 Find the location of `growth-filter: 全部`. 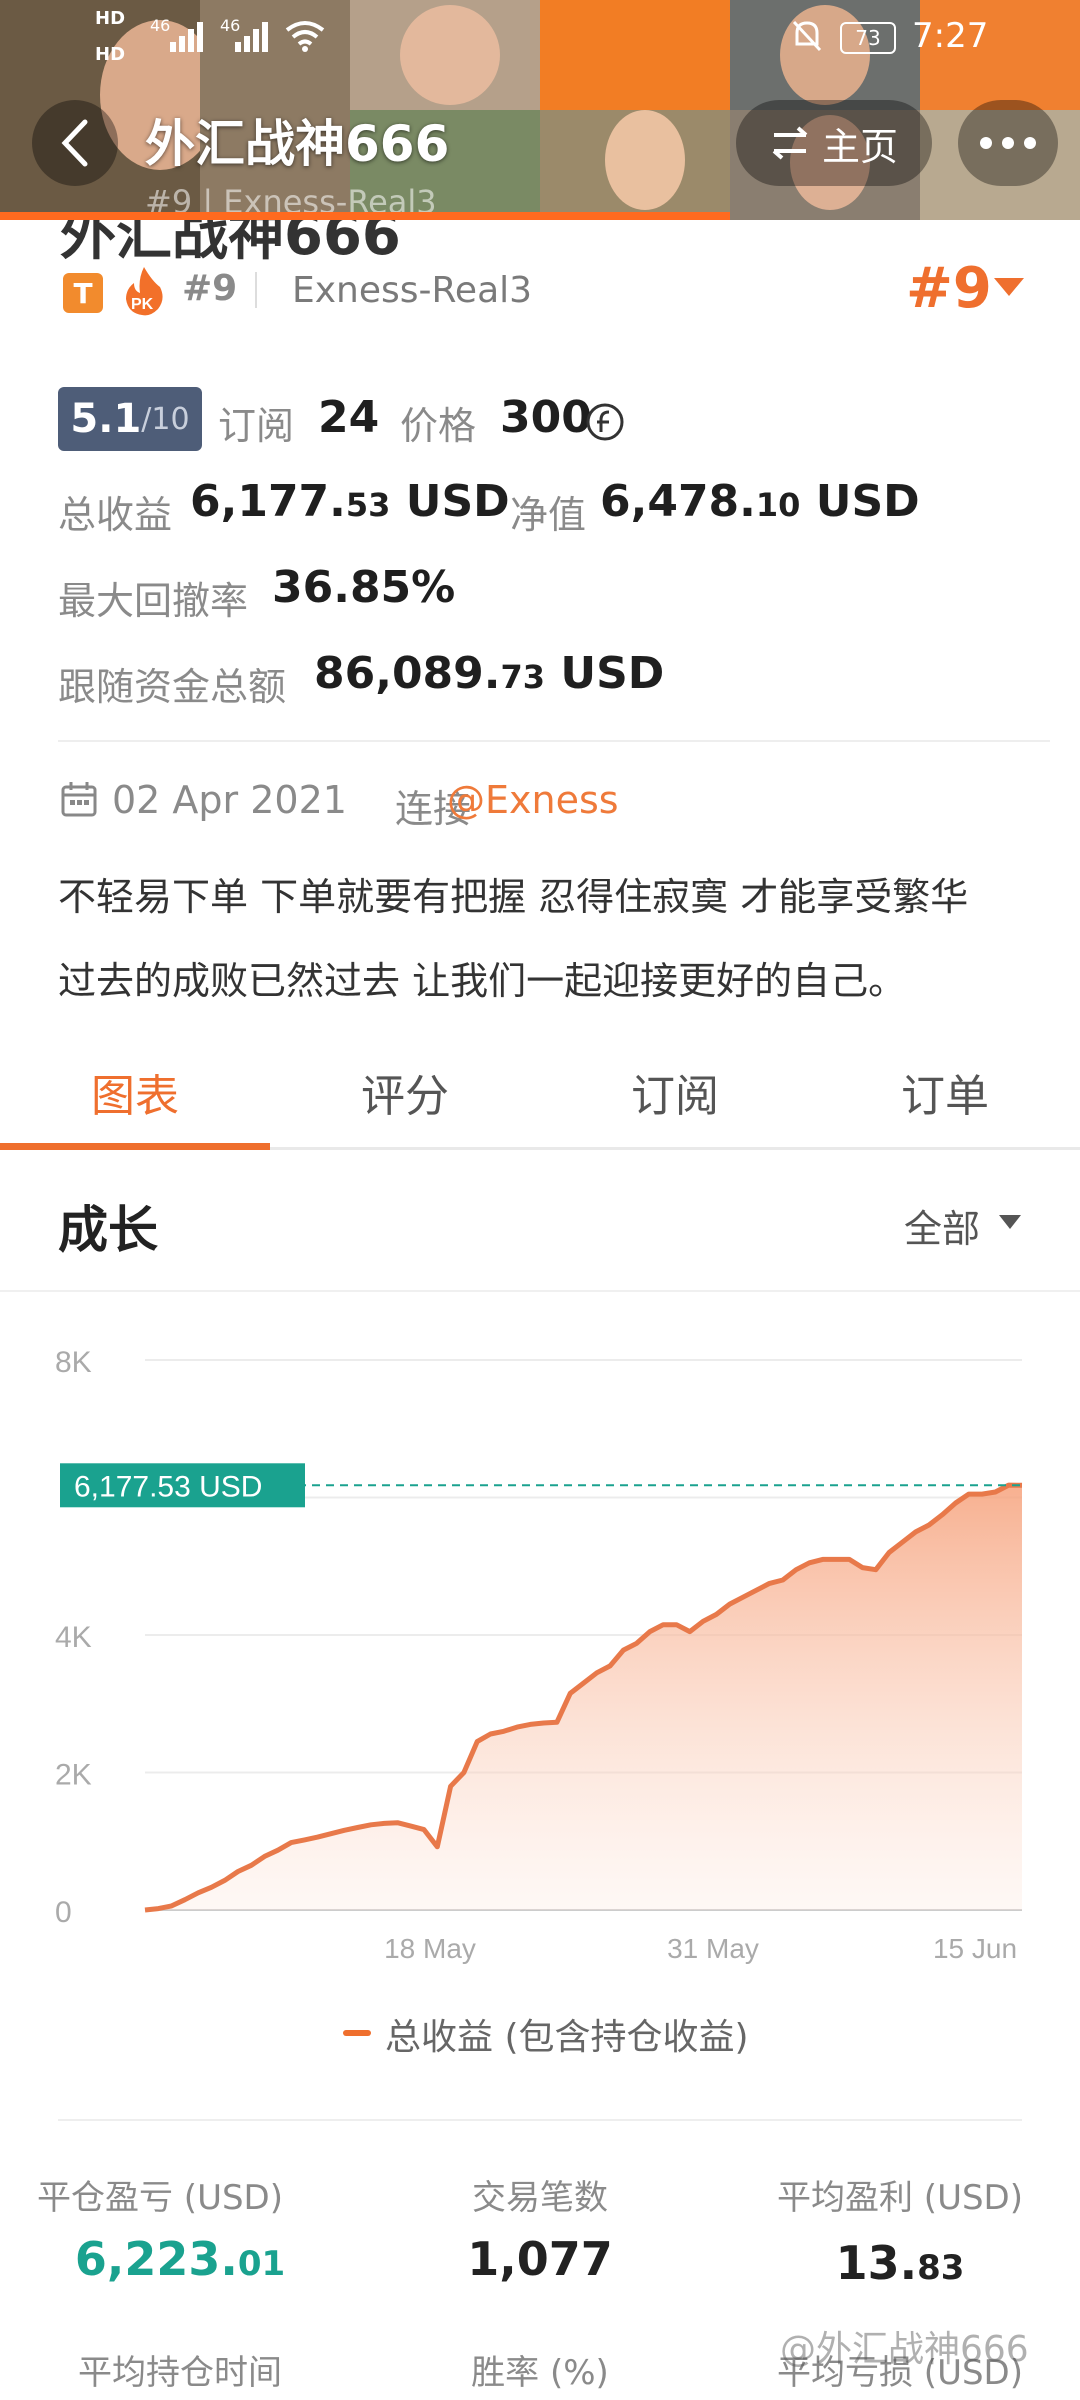

growth-filter: 全部 is located at coordinates (942, 1225).